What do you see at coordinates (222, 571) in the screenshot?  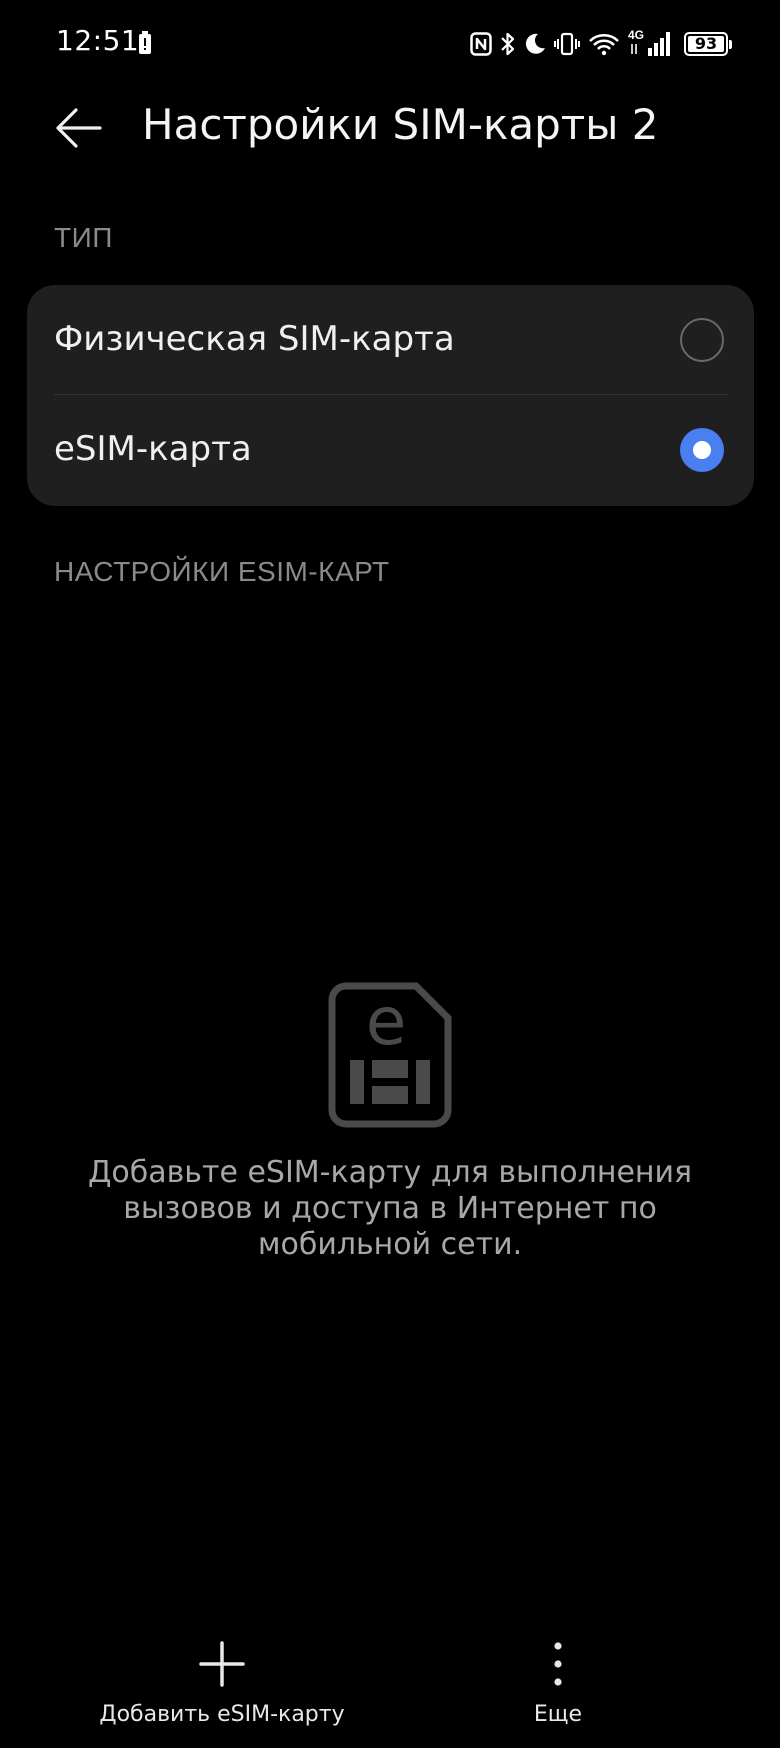 I see `section-label-esim-settings: НАСТРОЙКИ ESIM-КАРТ` at bounding box center [222, 571].